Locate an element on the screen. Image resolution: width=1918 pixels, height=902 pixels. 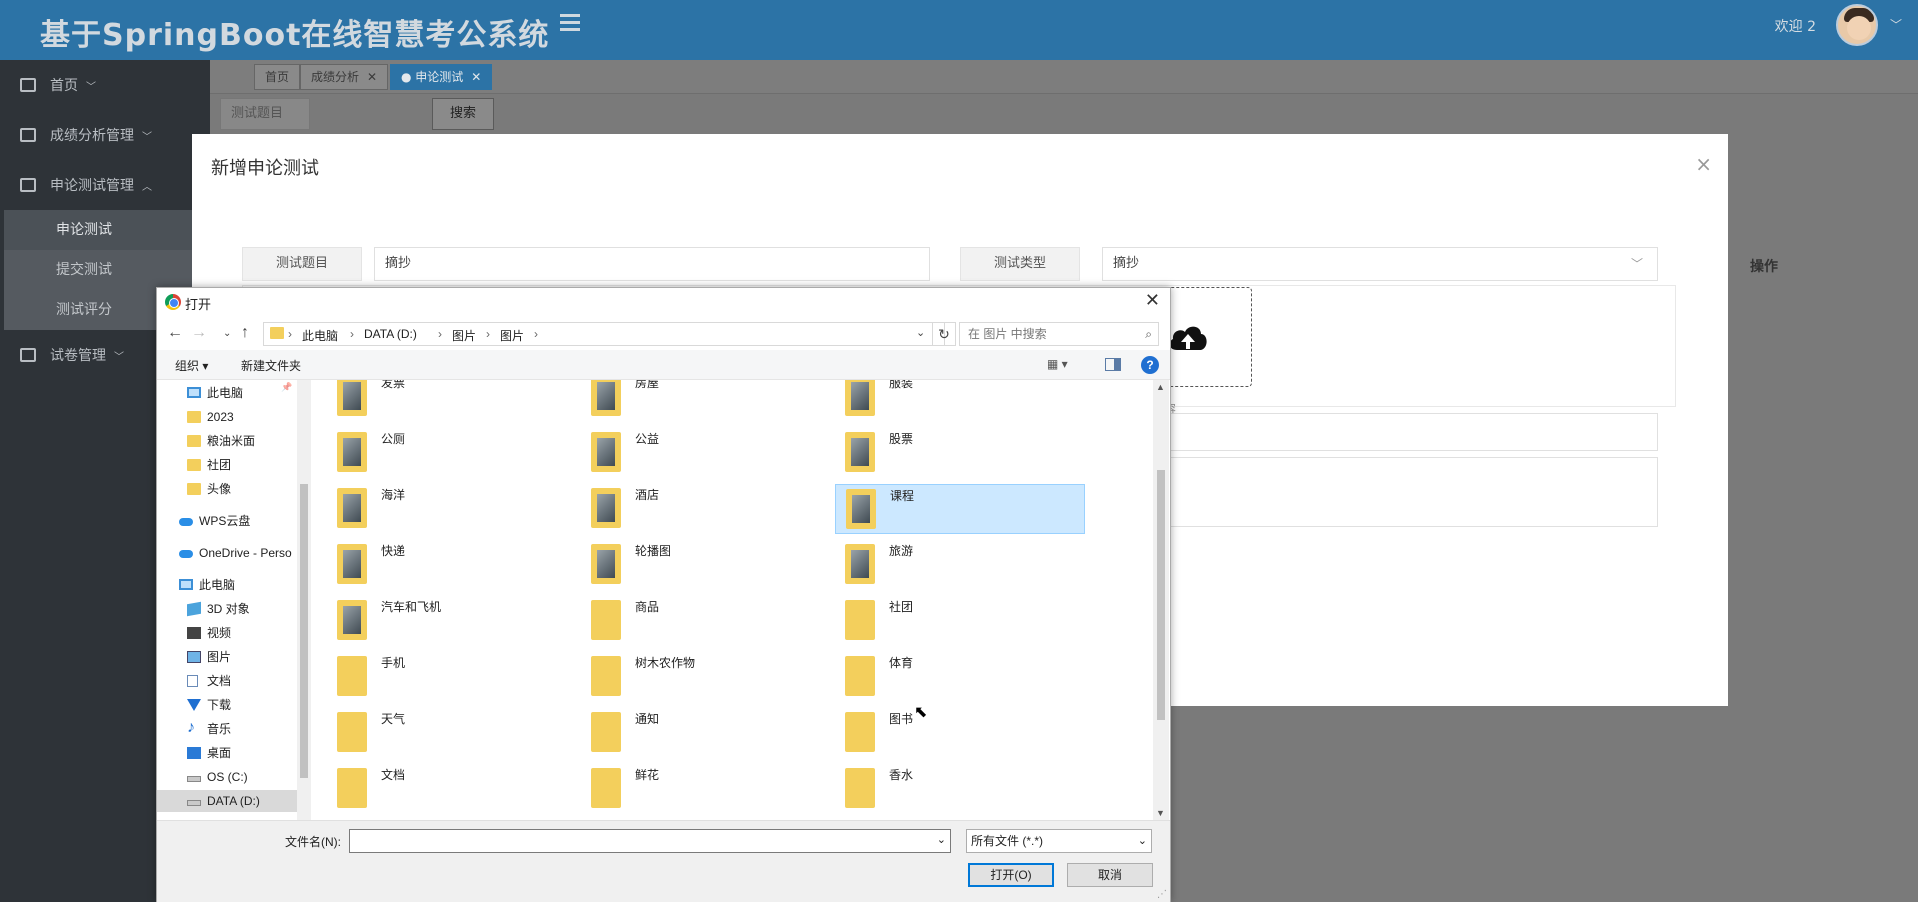
nav-item: 视频 is located at coordinates (227, 633).